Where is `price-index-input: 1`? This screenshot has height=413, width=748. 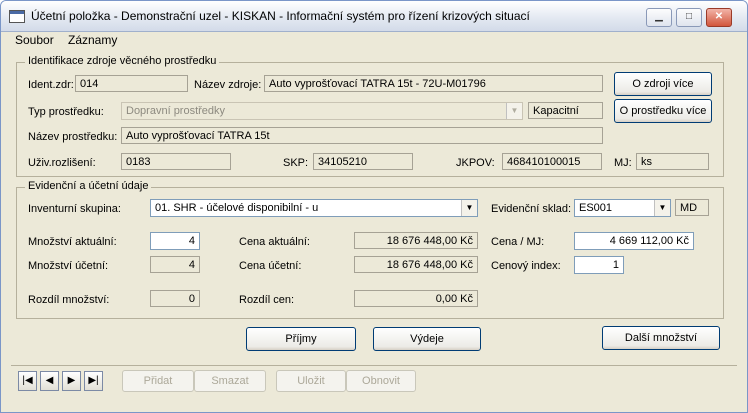 price-index-input: 1 is located at coordinates (599, 265).